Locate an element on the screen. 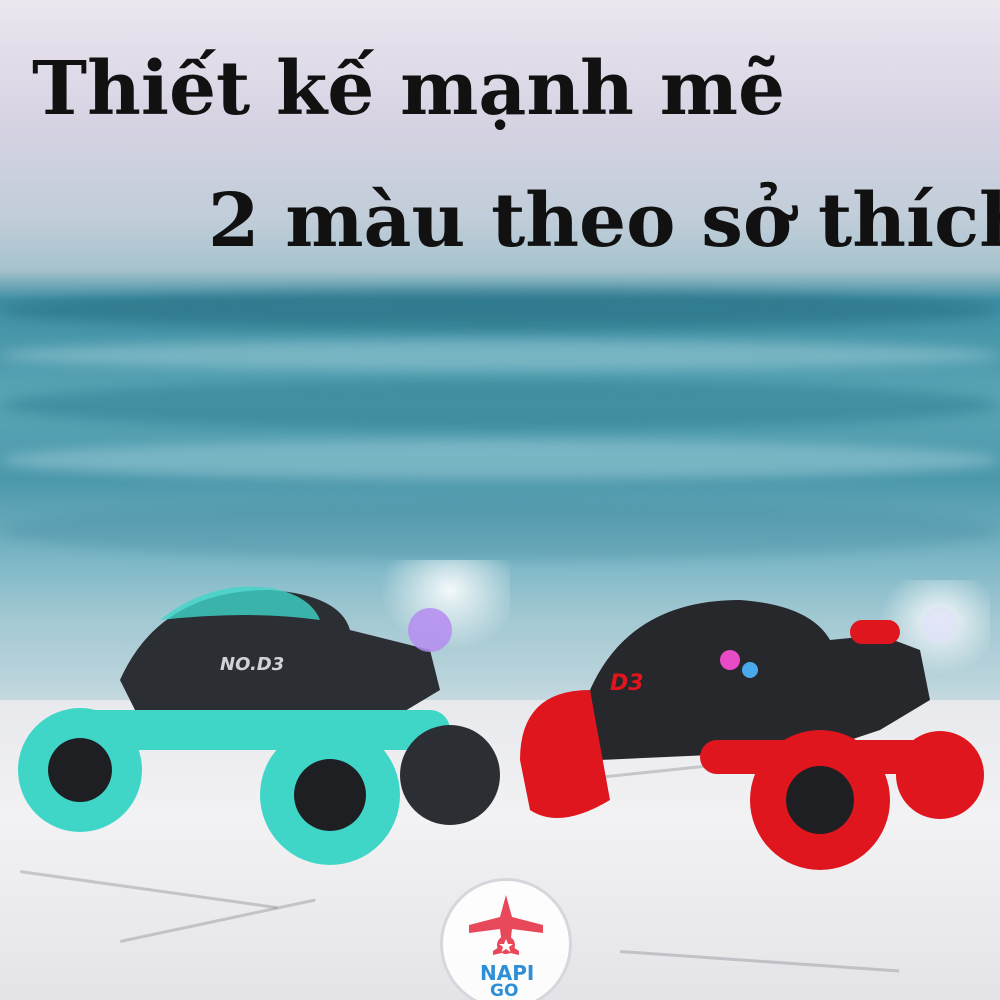 The height and width of the screenshot is (1000, 1000). car-wheel-rear is located at coordinates (940, 775).